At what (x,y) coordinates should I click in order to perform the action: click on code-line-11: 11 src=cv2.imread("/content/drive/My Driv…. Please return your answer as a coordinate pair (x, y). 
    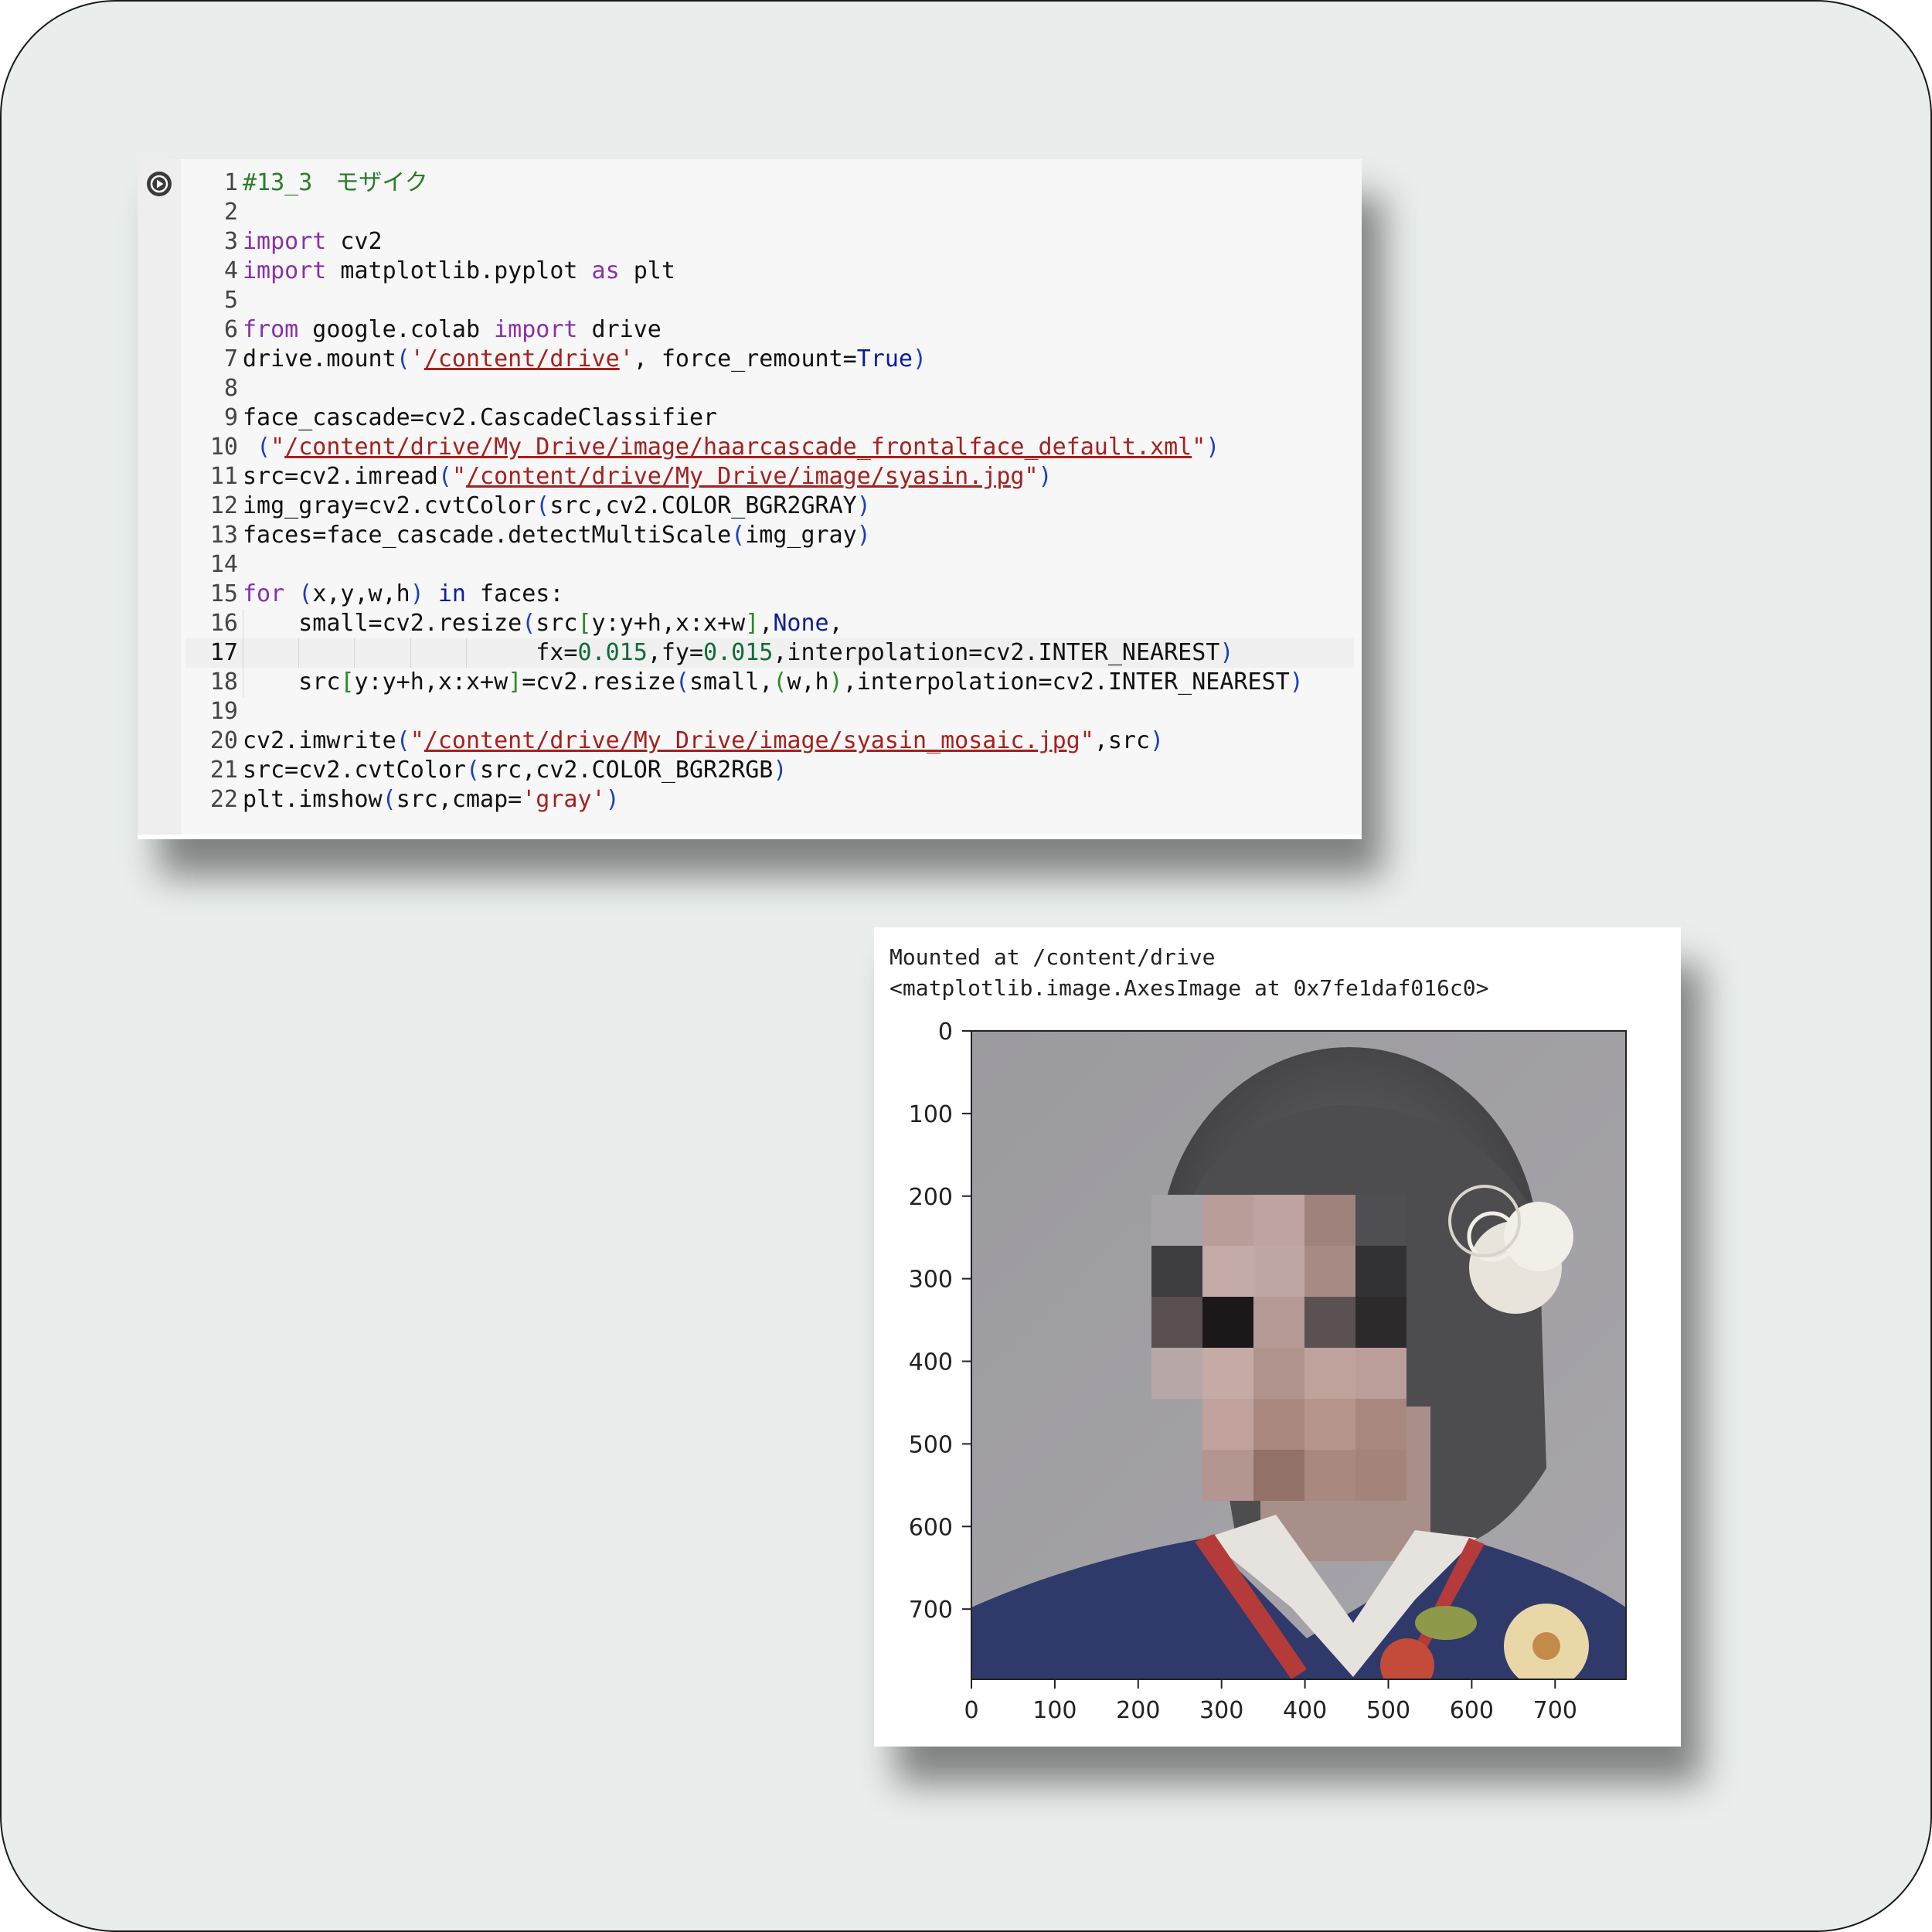
    Looking at the image, I should click on (770, 477).